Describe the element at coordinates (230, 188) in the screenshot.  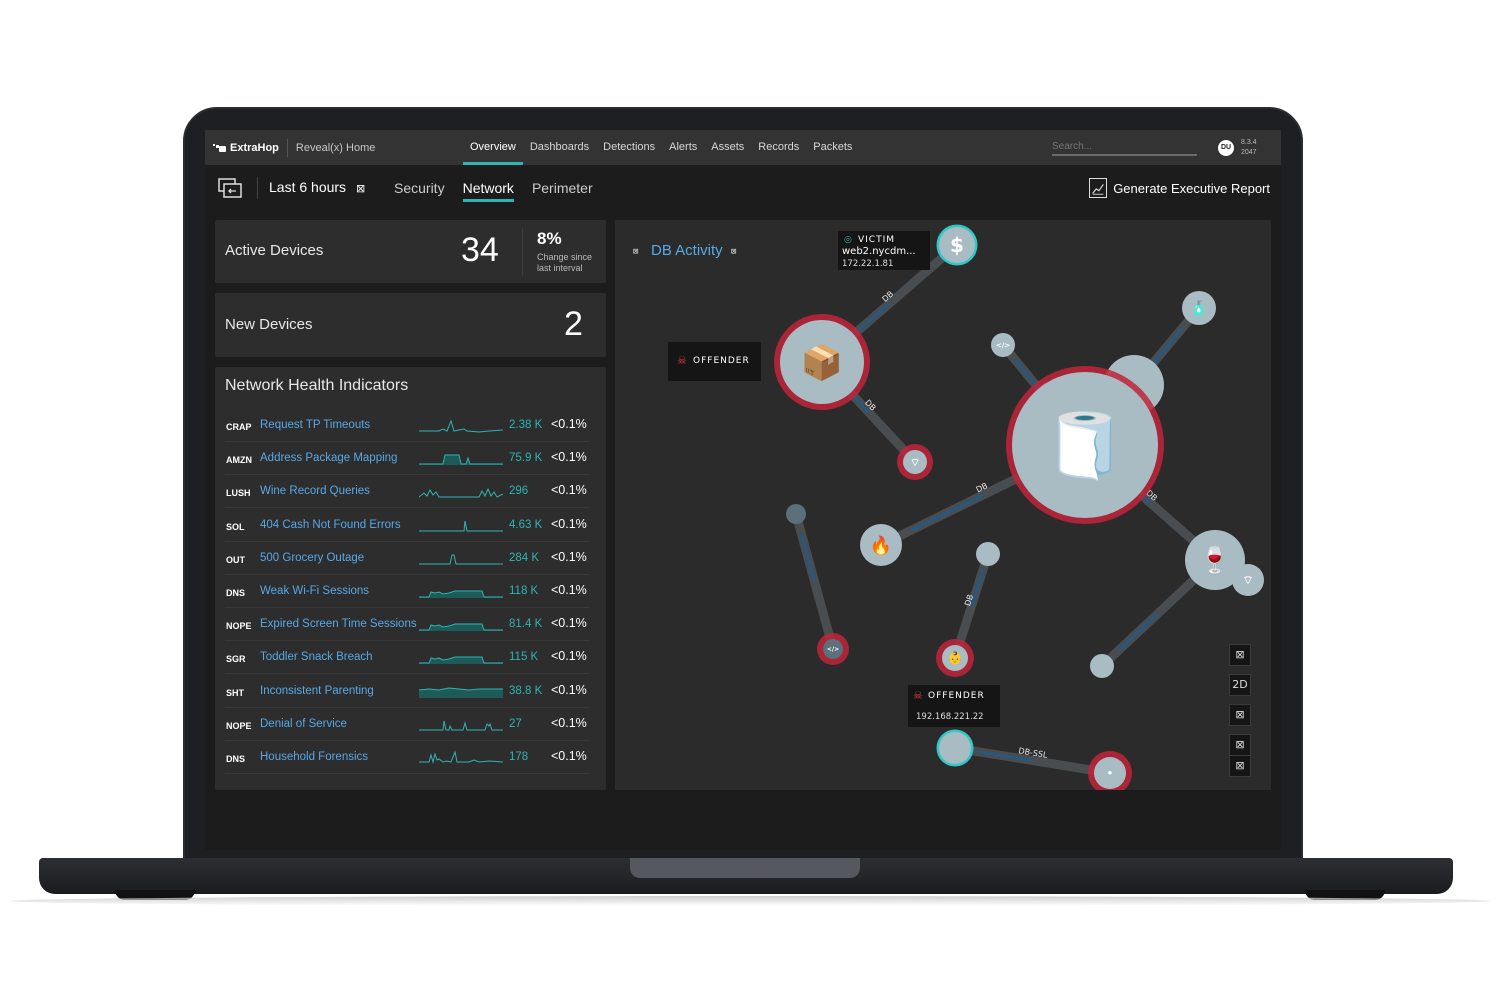
I see `return-screen-icon` at that location.